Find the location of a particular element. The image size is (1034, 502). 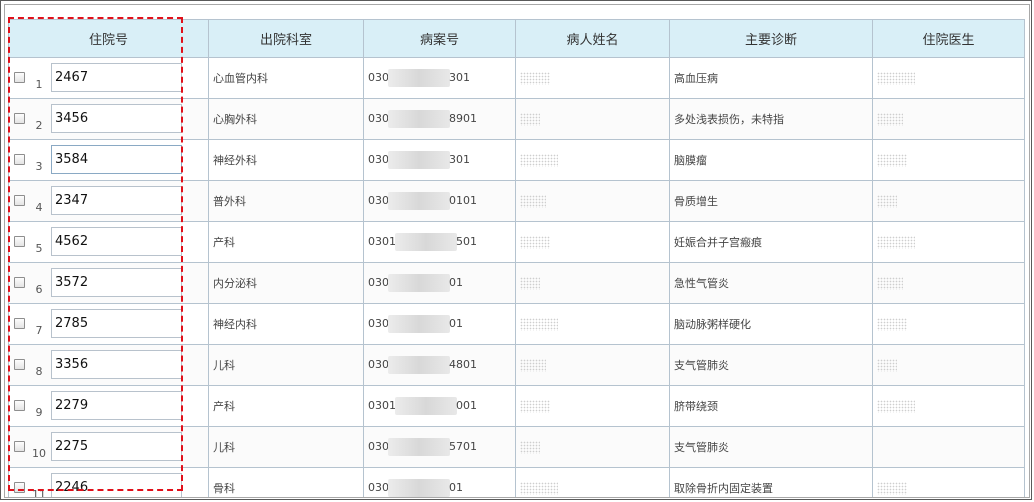

diagnosis-cell: 脐带绕颈 is located at coordinates (771, 406).